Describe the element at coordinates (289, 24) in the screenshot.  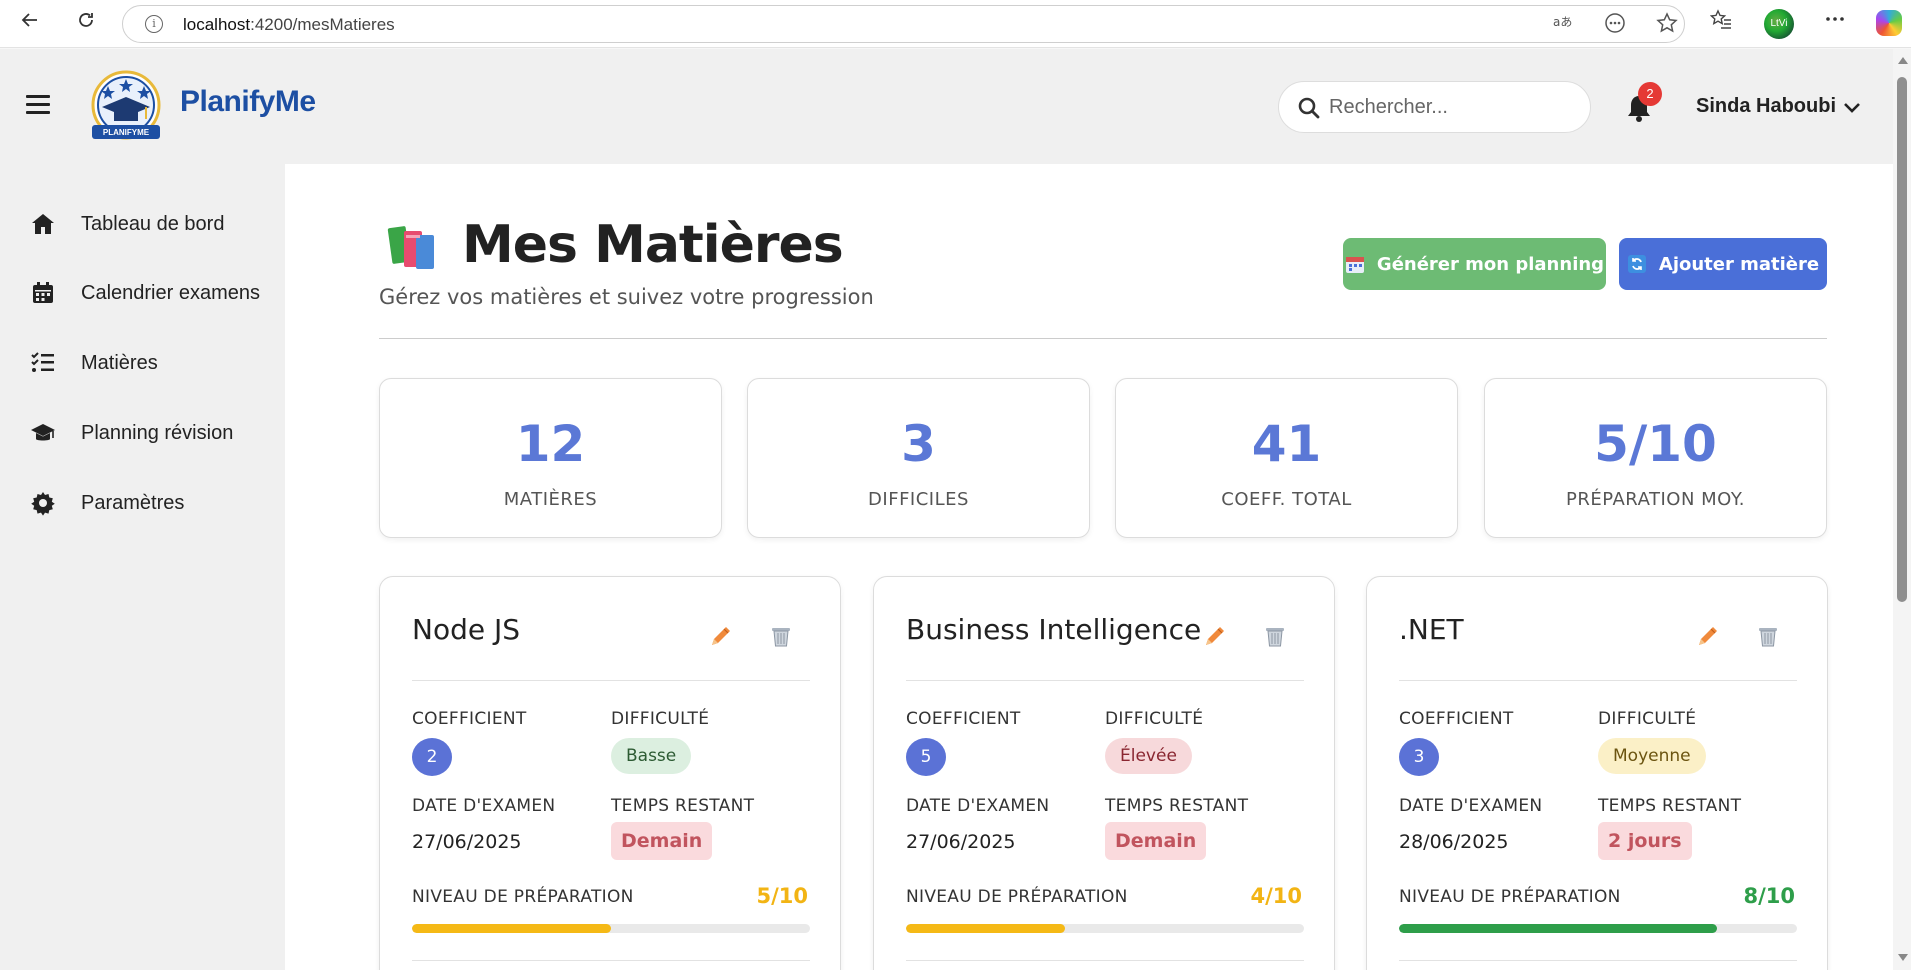
I see `url-text: localhost:4200/mesMatieres` at that location.